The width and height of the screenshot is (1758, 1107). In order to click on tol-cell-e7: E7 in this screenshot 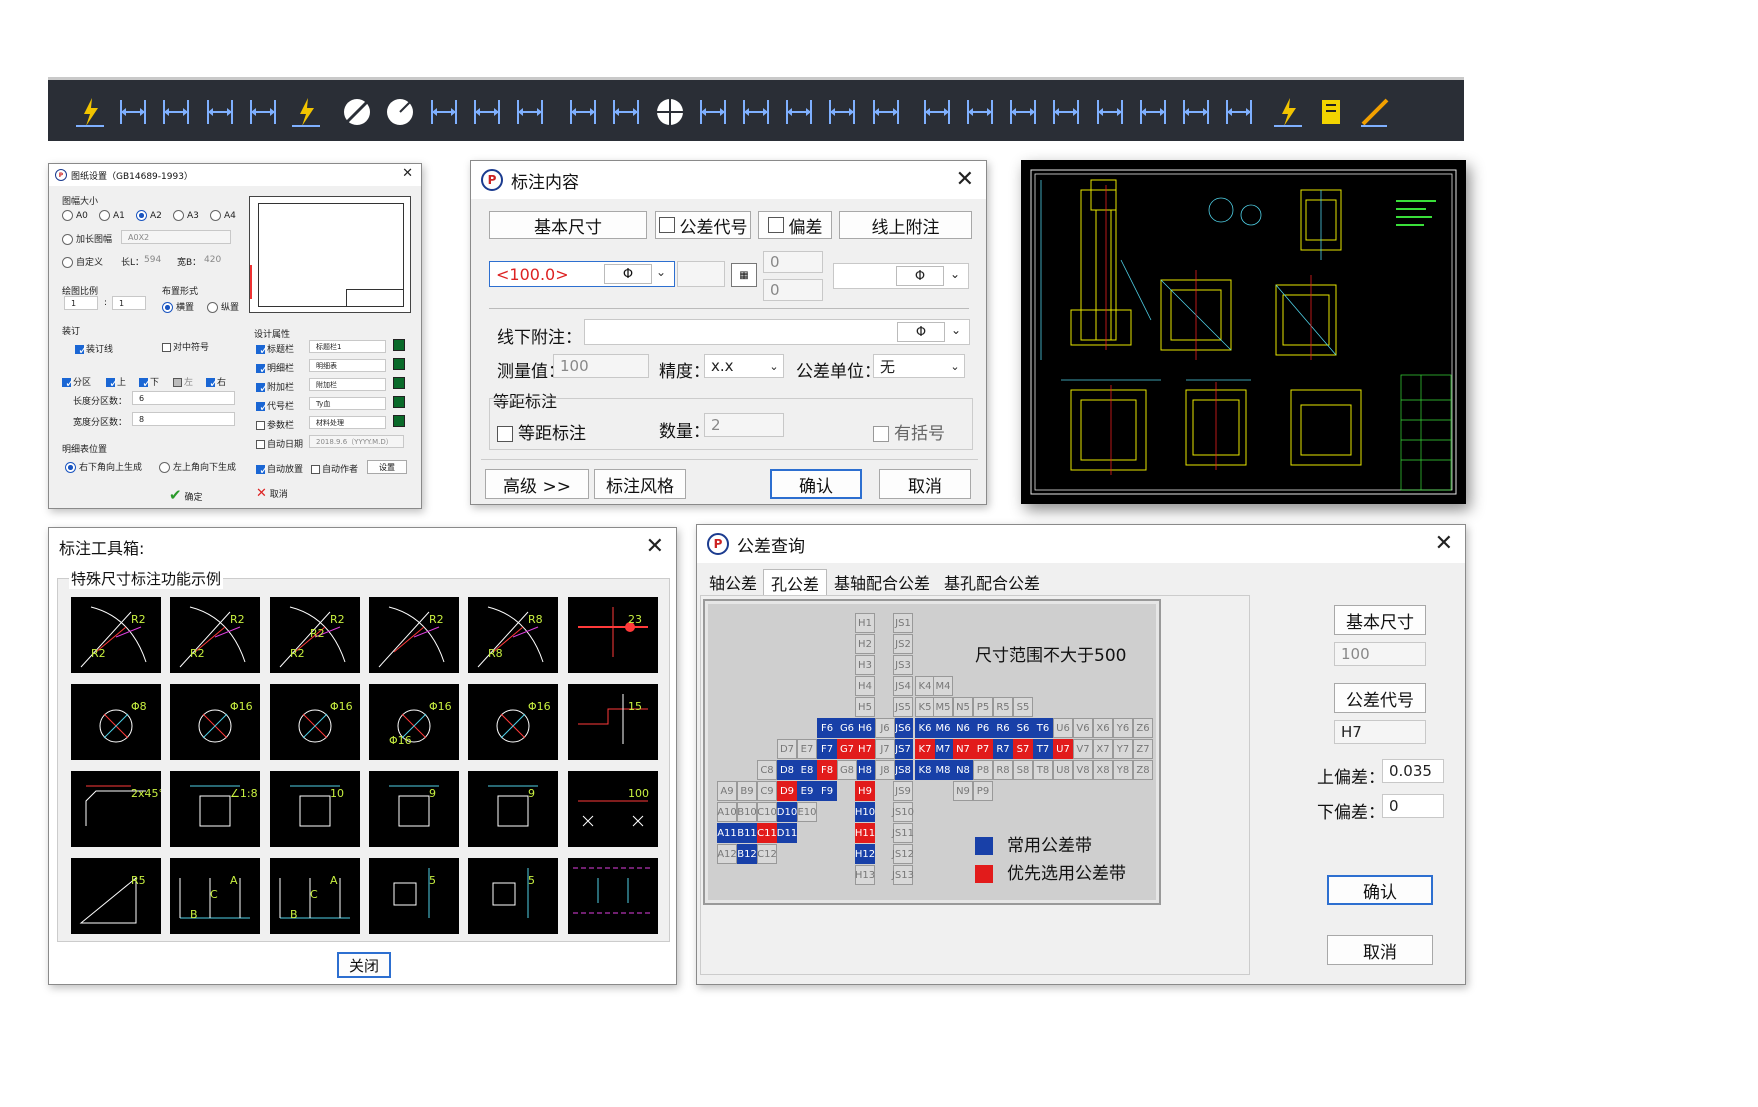, I will do `click(807, 749)`.